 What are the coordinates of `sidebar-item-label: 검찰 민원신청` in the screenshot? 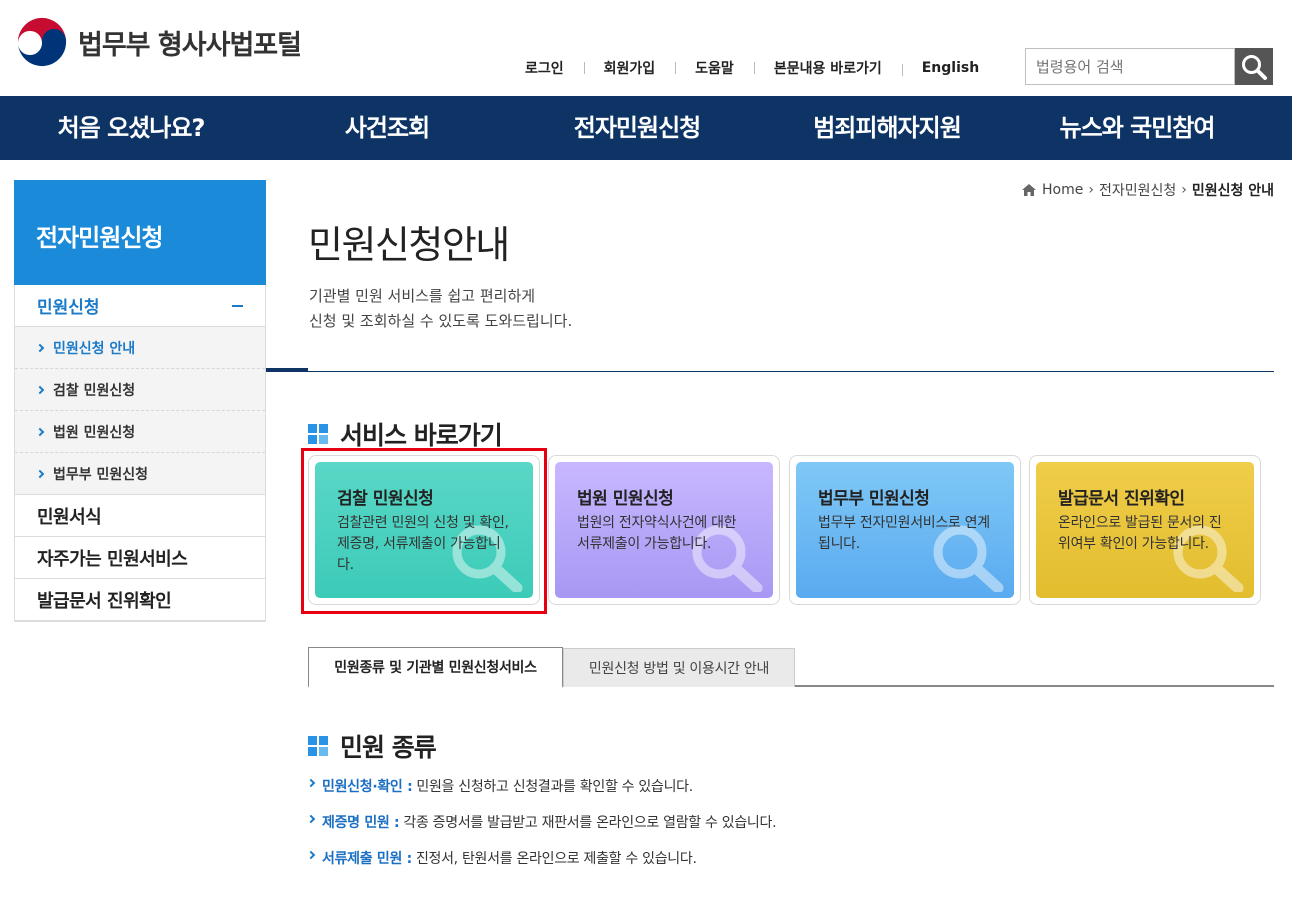 It's located at (94, 390).